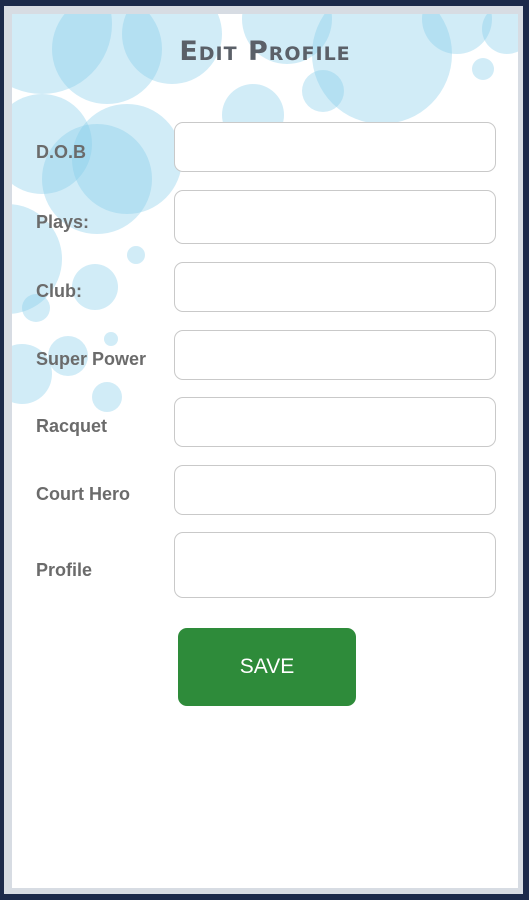 This screenshot has height=900, width=529. What do you see at coordinates (335, 217) in the screenshot?
I see `plays-field` at bounding box center [335, 217].